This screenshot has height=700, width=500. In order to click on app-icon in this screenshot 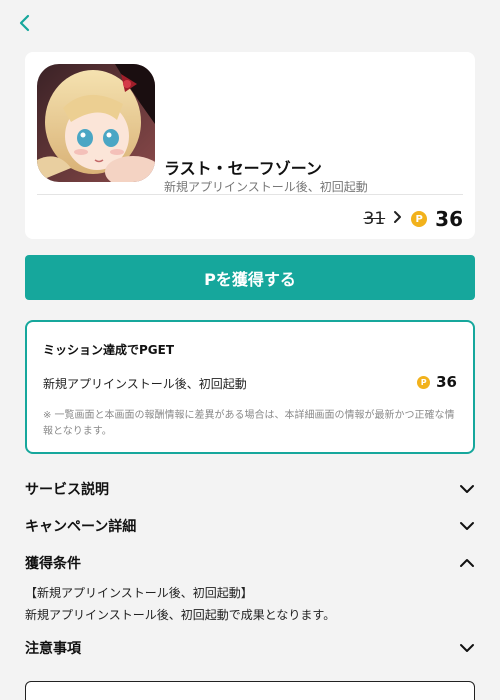, I will do `click(96, 123)`.